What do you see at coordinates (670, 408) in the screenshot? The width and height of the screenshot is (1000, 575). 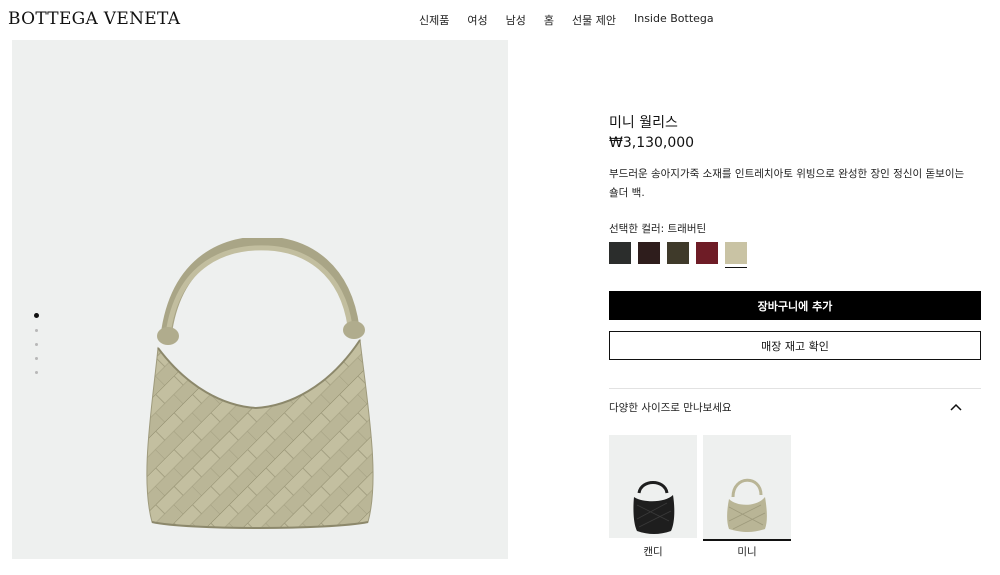 I see `sizes-header-label: 다양한 사이즈로 만나보세요` at bounding box center [670, 408].